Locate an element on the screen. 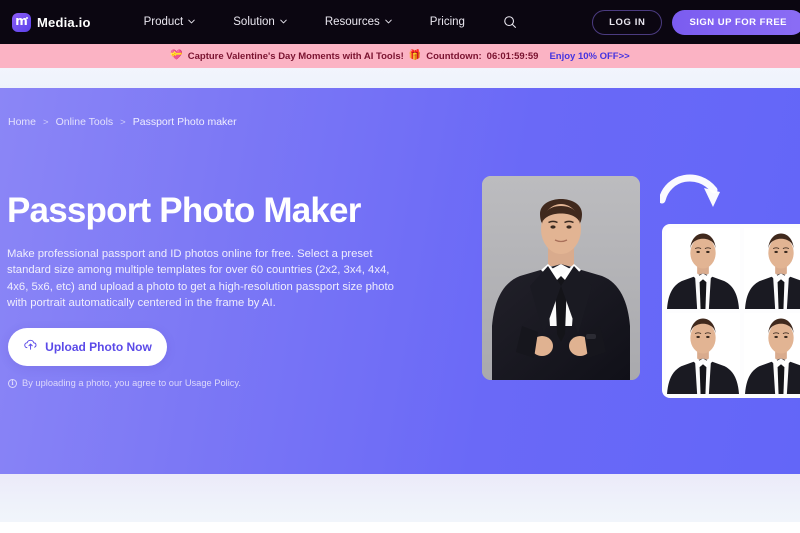  nav-item-pricing: Pricing is located at coordinates (447, 22).